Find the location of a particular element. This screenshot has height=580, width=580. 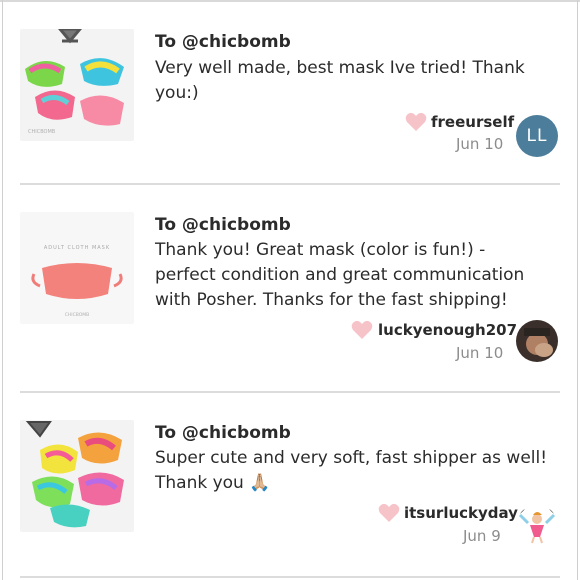

svg-text: ADULT CLOTH MASK is located at coordinates (77, 248).